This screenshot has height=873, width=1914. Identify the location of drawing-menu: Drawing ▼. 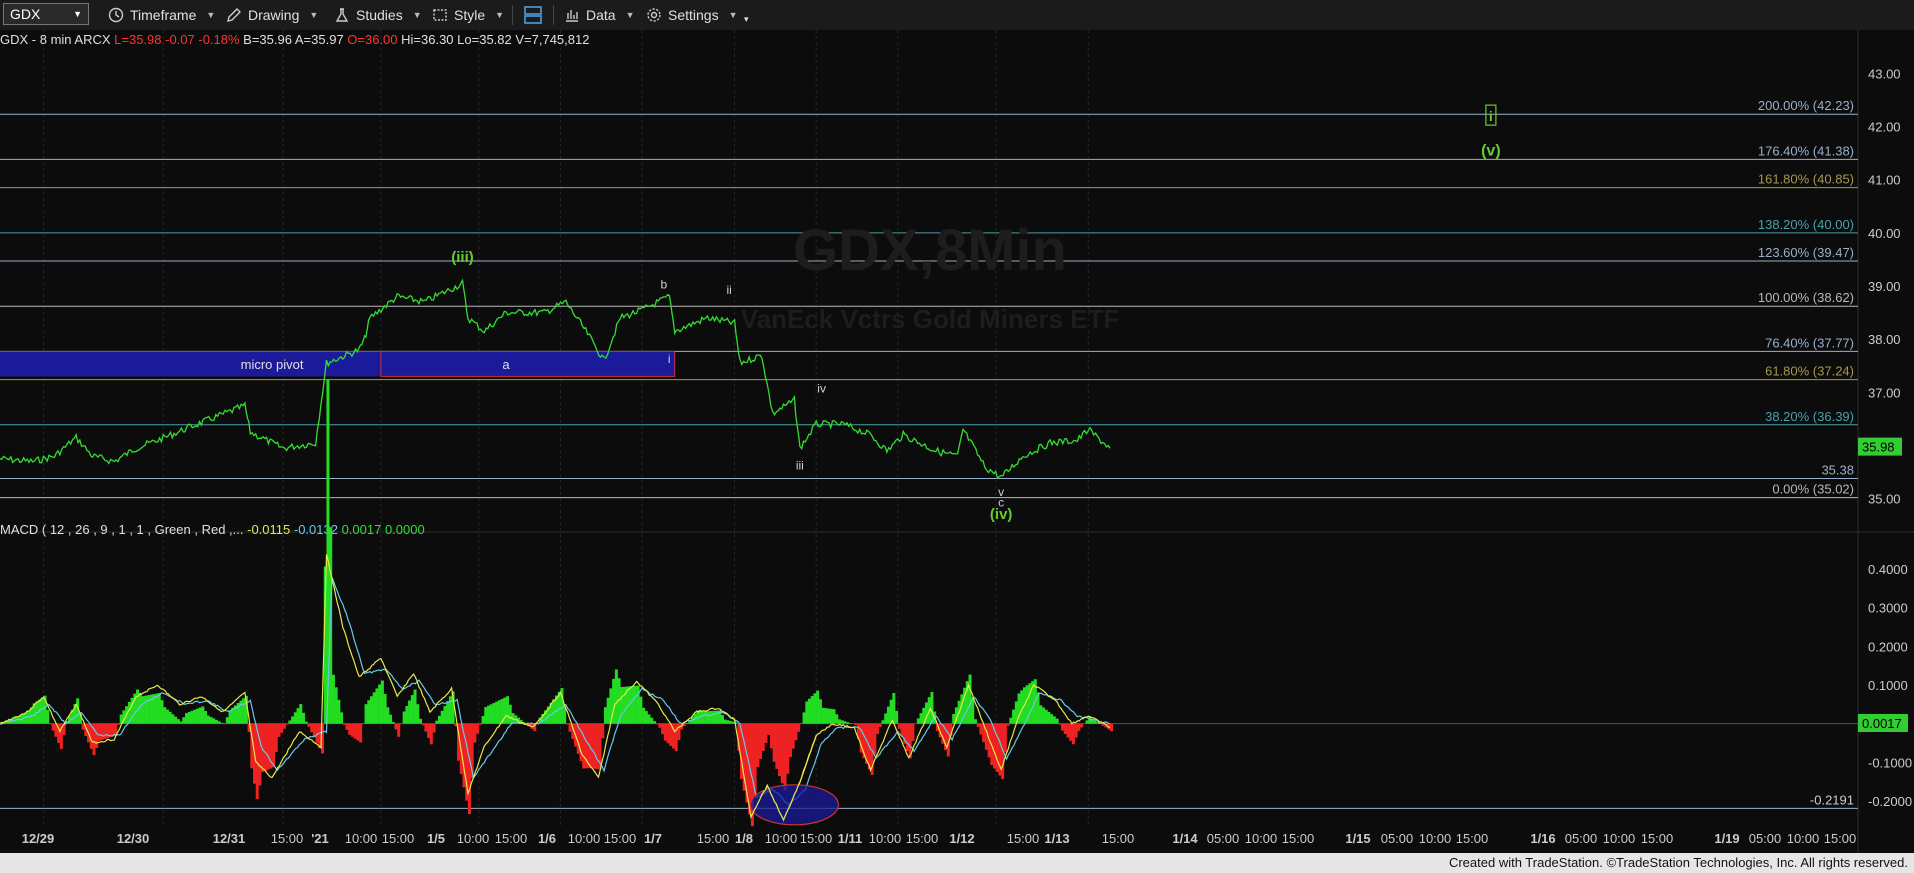
(272, 15).